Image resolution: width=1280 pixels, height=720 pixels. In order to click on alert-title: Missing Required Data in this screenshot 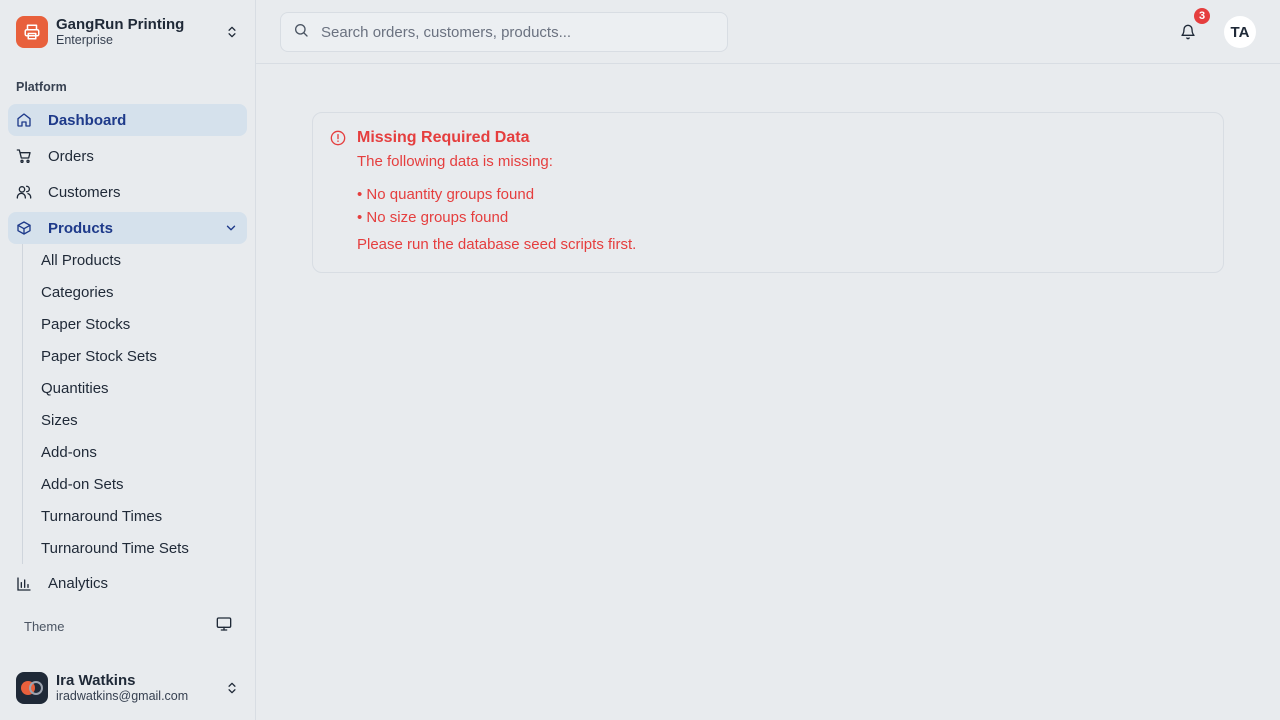, I will do `click(443, 137)`.